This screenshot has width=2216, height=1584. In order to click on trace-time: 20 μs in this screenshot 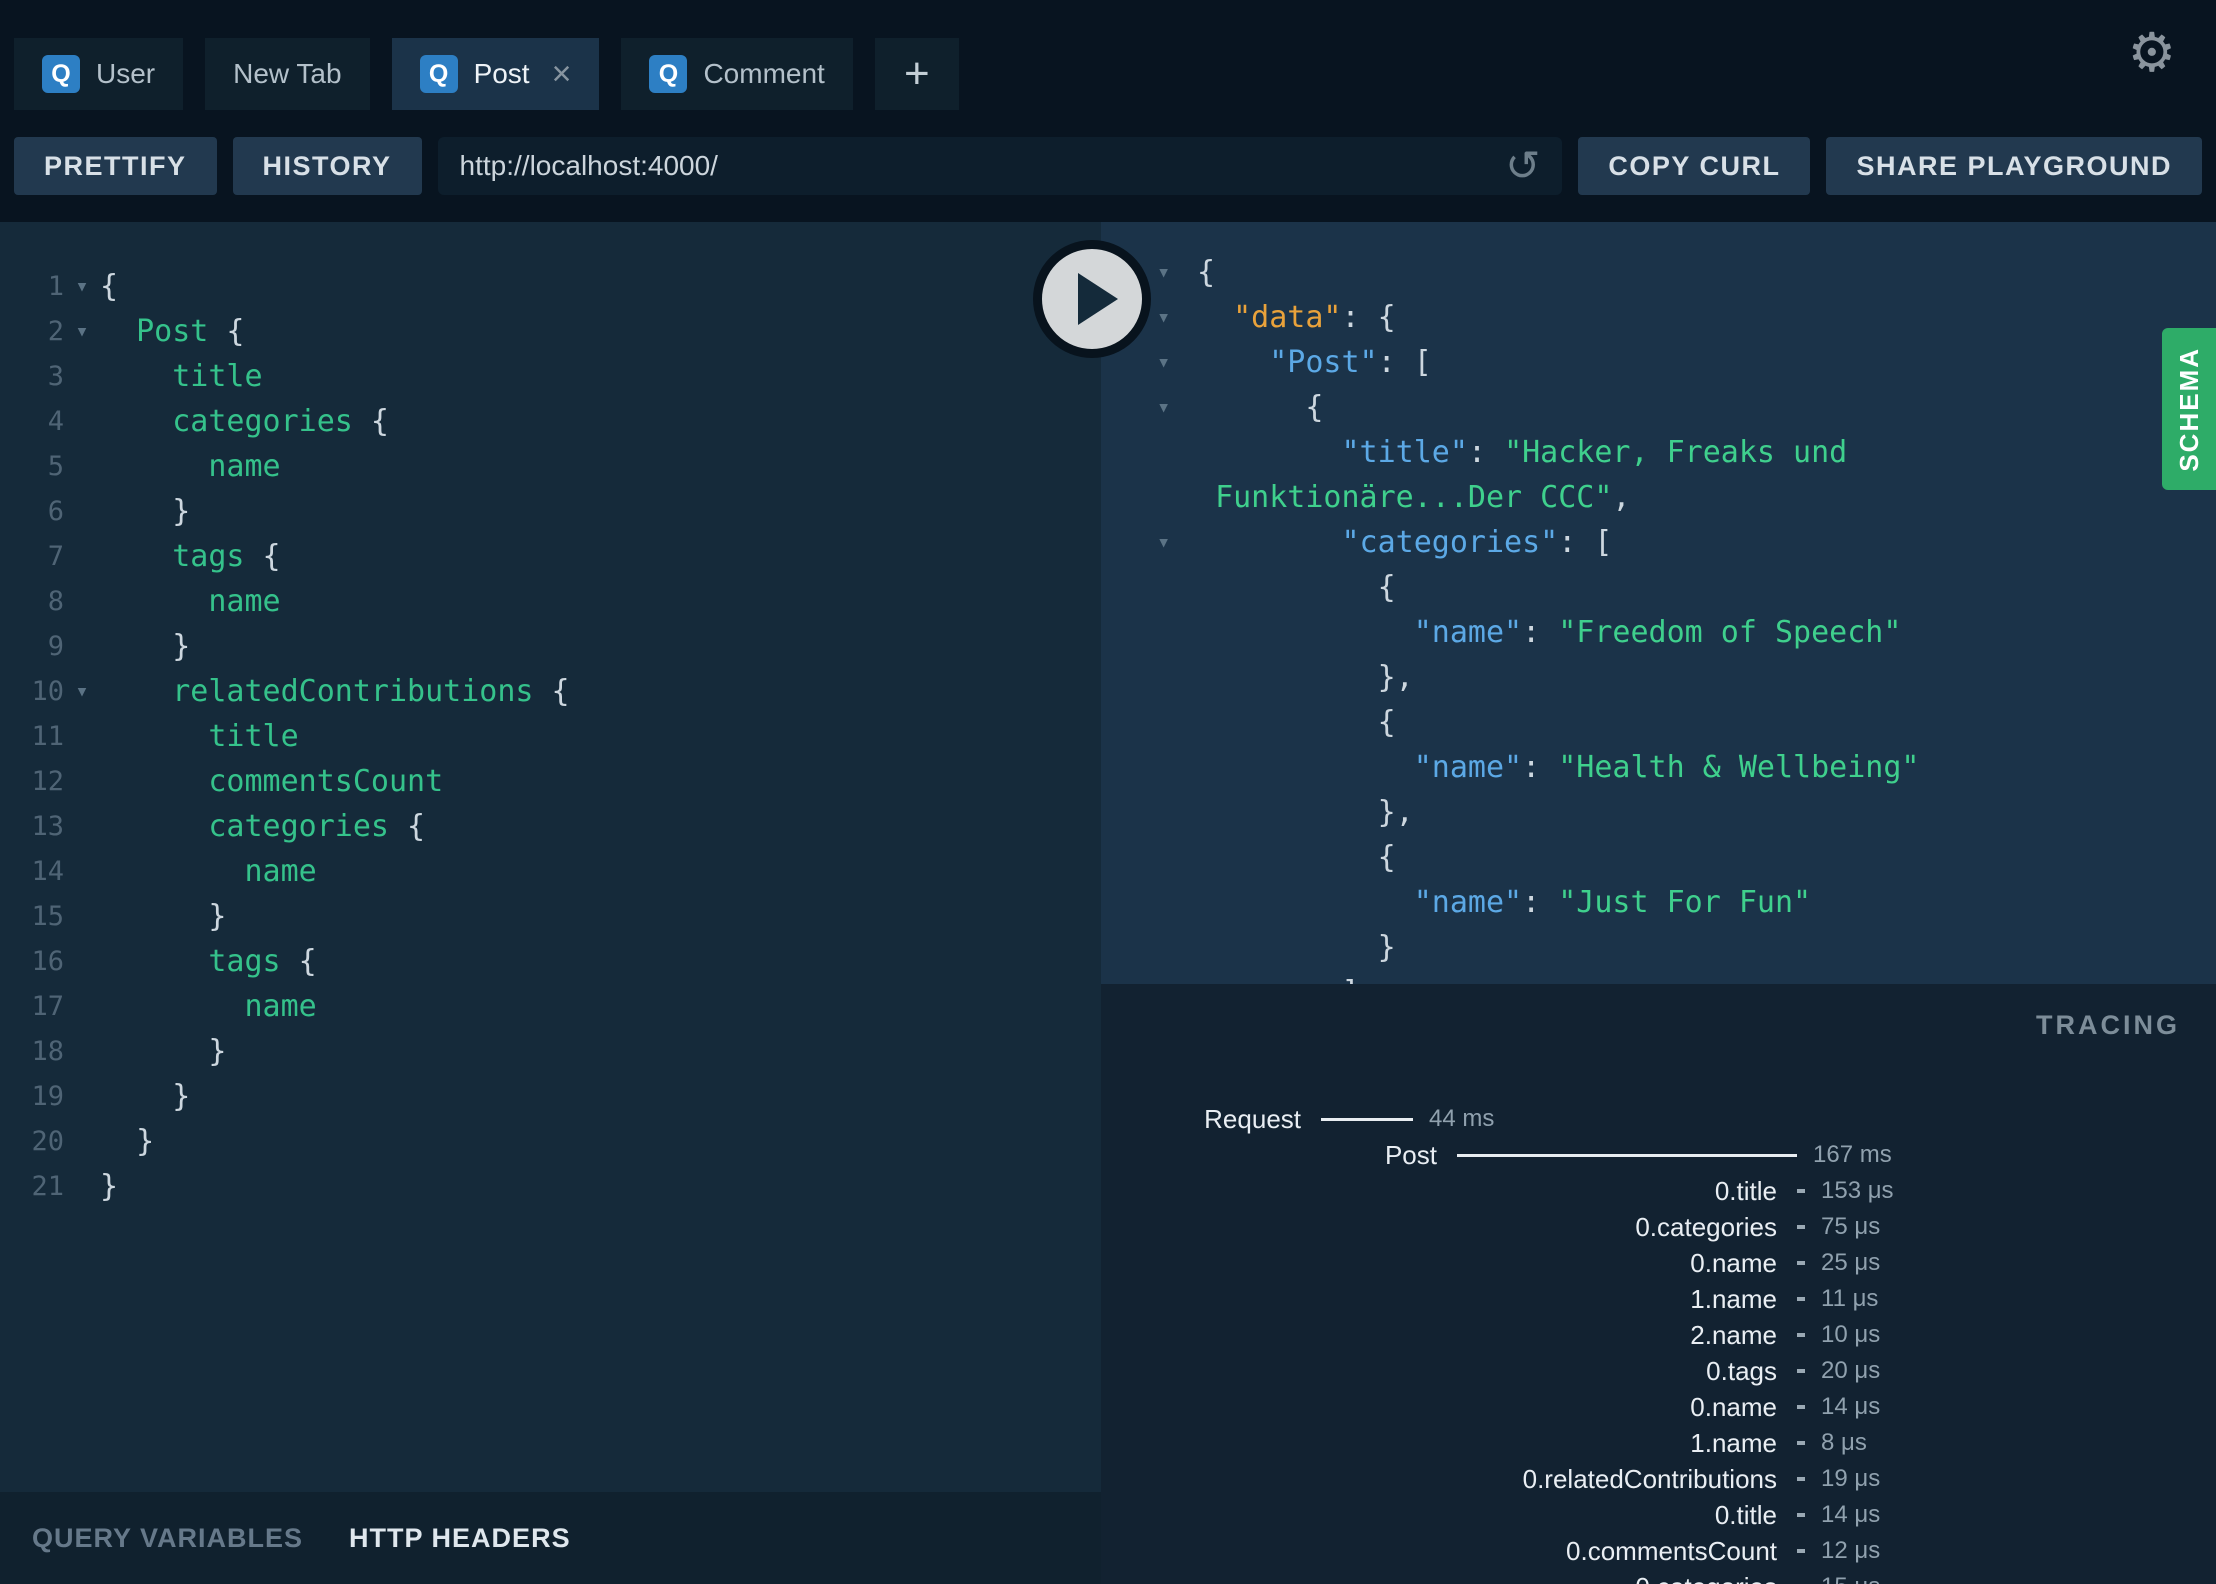, I will do `click(1851, 1370)`.